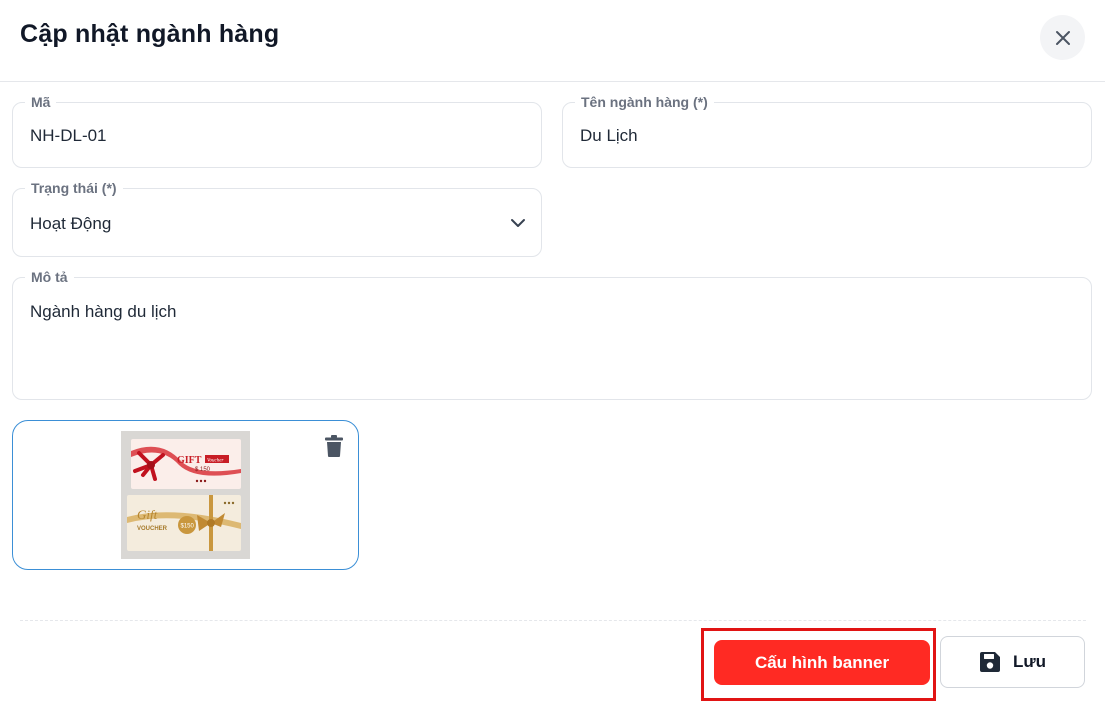 The width and height of the screenshot is (1105, 709). I want to click on category-image: GIFT Voucher $ 150 Gift VOUCHER $150, so click(185, 495).